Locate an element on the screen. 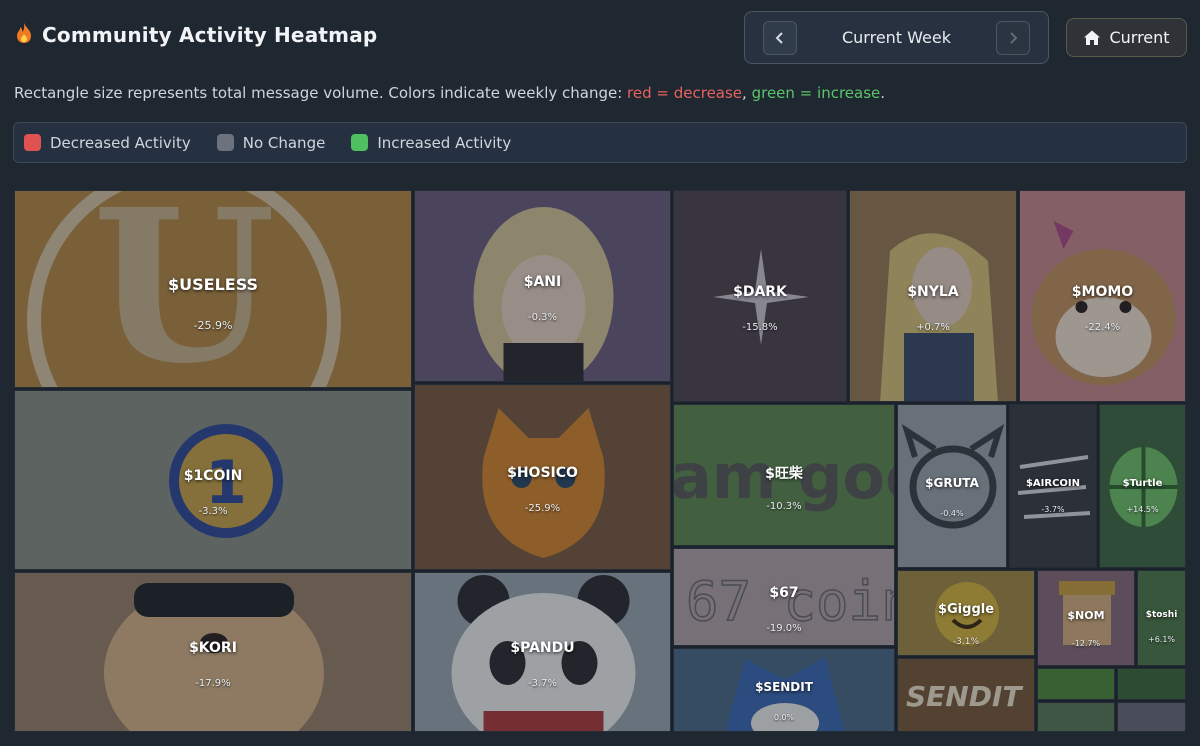  tile-token-name: $DARK is located at coordinates (760, 291).